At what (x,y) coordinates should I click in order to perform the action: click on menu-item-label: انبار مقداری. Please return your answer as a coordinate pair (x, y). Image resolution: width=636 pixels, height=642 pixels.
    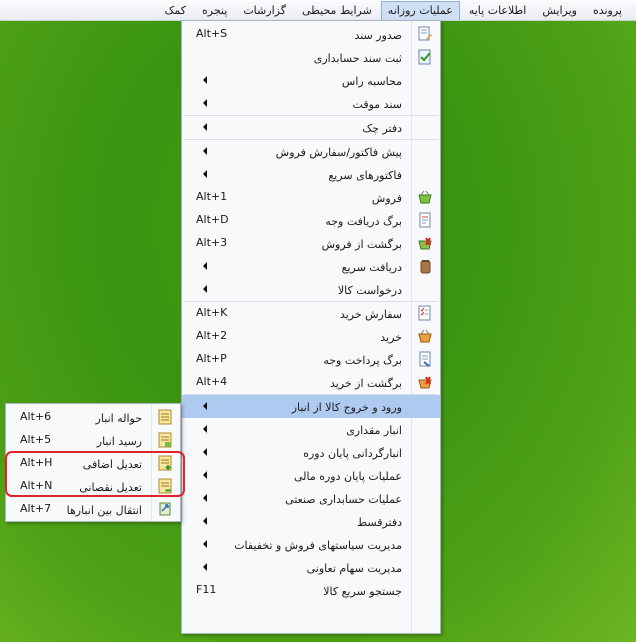
    Looking at the image, I should click on (374, 430).